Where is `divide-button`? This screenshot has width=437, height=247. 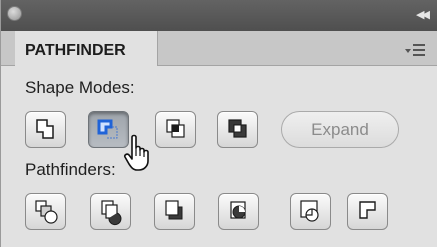 divide-button is located at coordinates (45, 211).